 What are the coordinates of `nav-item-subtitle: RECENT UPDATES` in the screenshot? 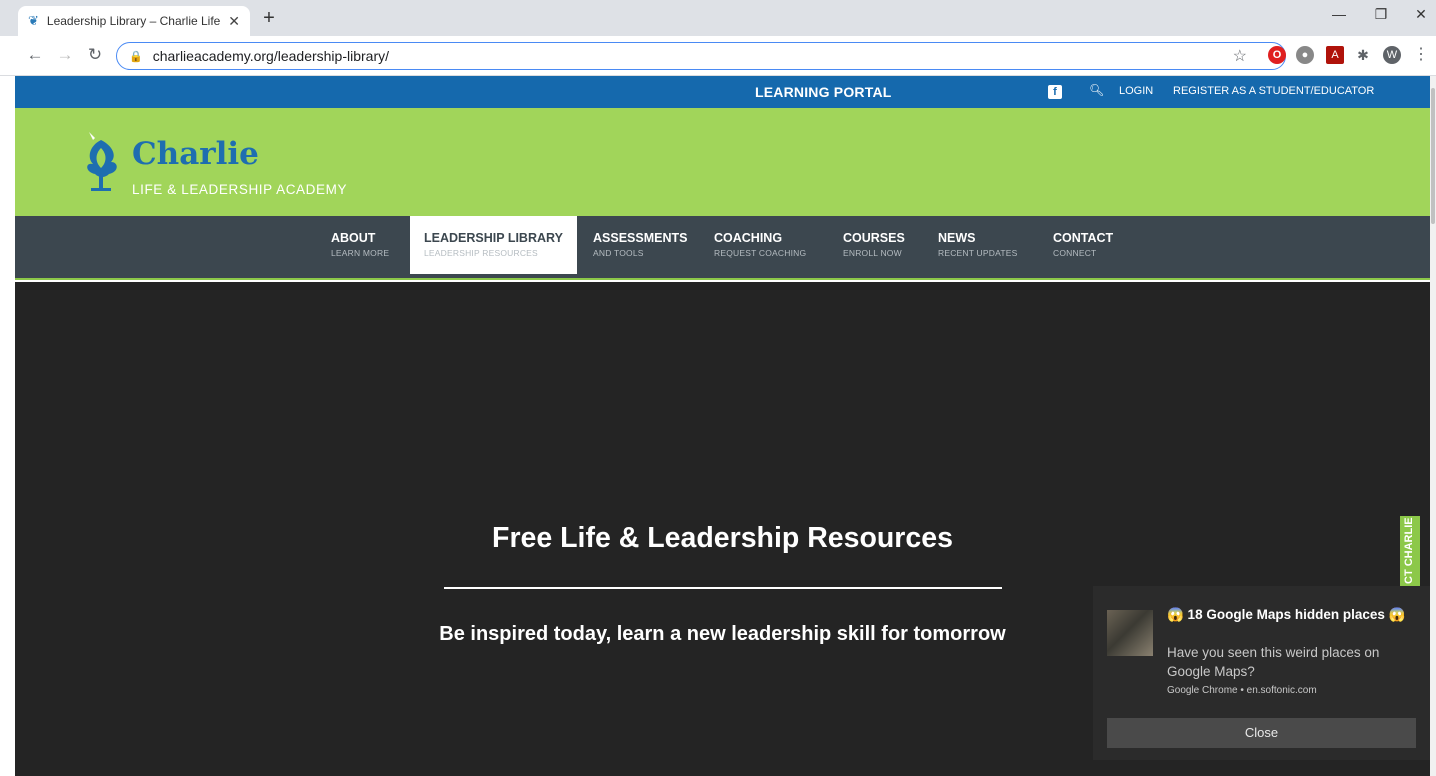 It's located at (978, 253).